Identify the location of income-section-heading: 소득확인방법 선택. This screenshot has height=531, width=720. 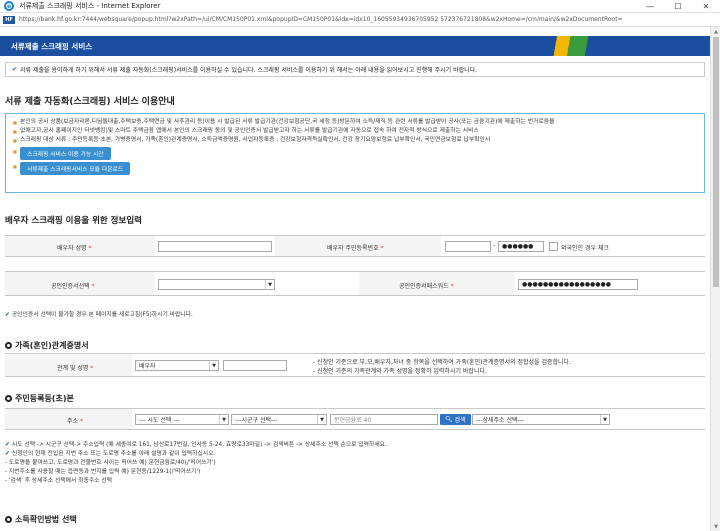
(41, 519).